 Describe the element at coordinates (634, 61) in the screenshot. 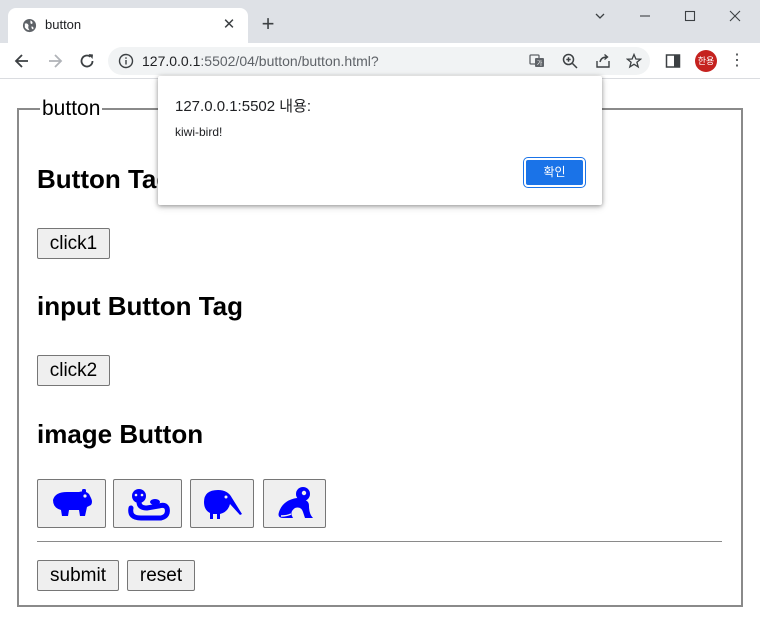

I see `bookmark-star-icon` at that location.